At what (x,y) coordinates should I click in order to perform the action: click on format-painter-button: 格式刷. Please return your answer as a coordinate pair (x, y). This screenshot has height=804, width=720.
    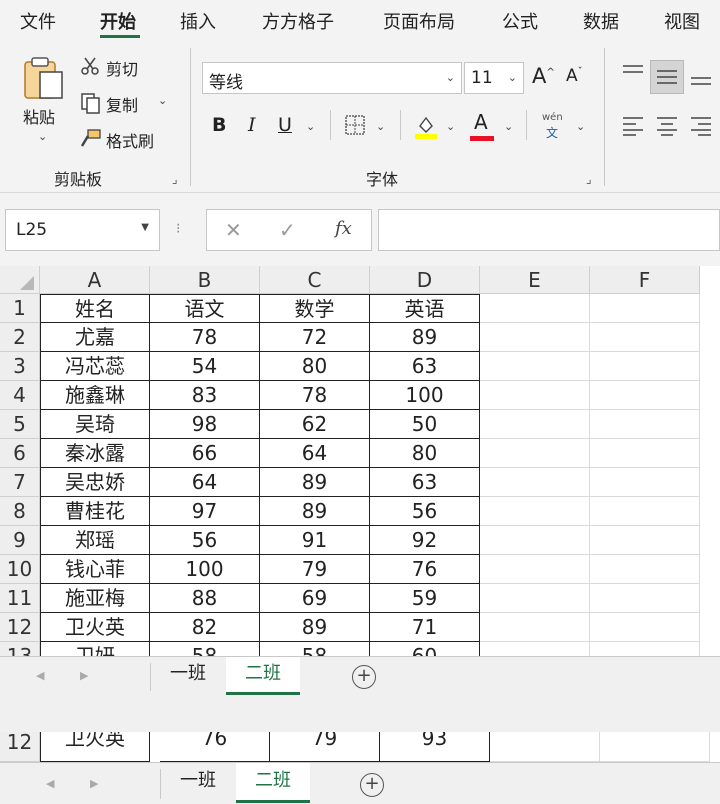
    Looking at the image, I should click on (130, 140).